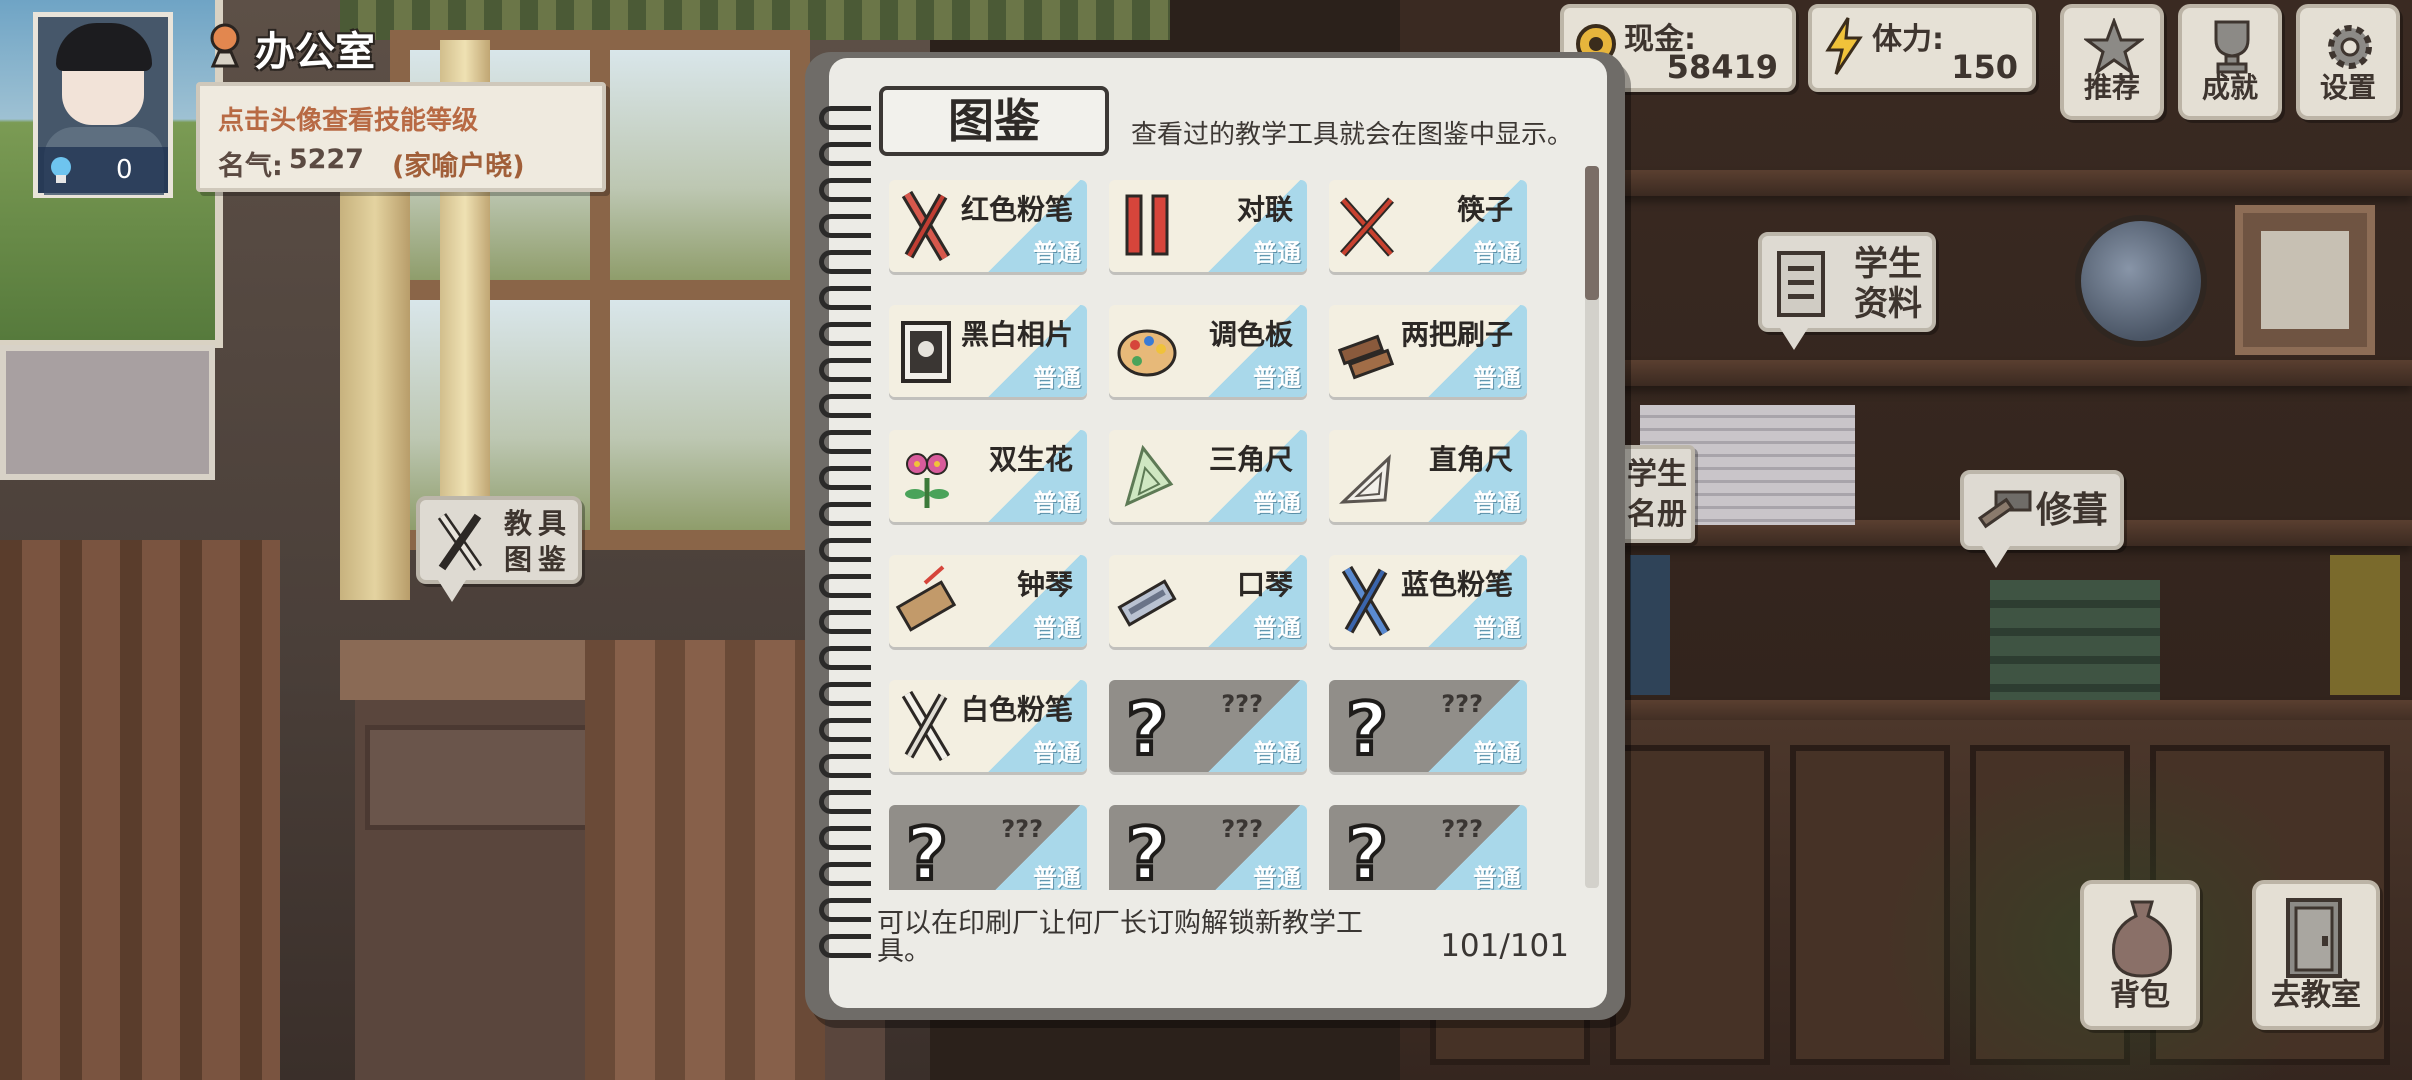 Image resolution: width=2412 pixels, height=1080 pixels. Describe the element at coordinates (705, 860) in the screenshot. I see `chair` at that location.